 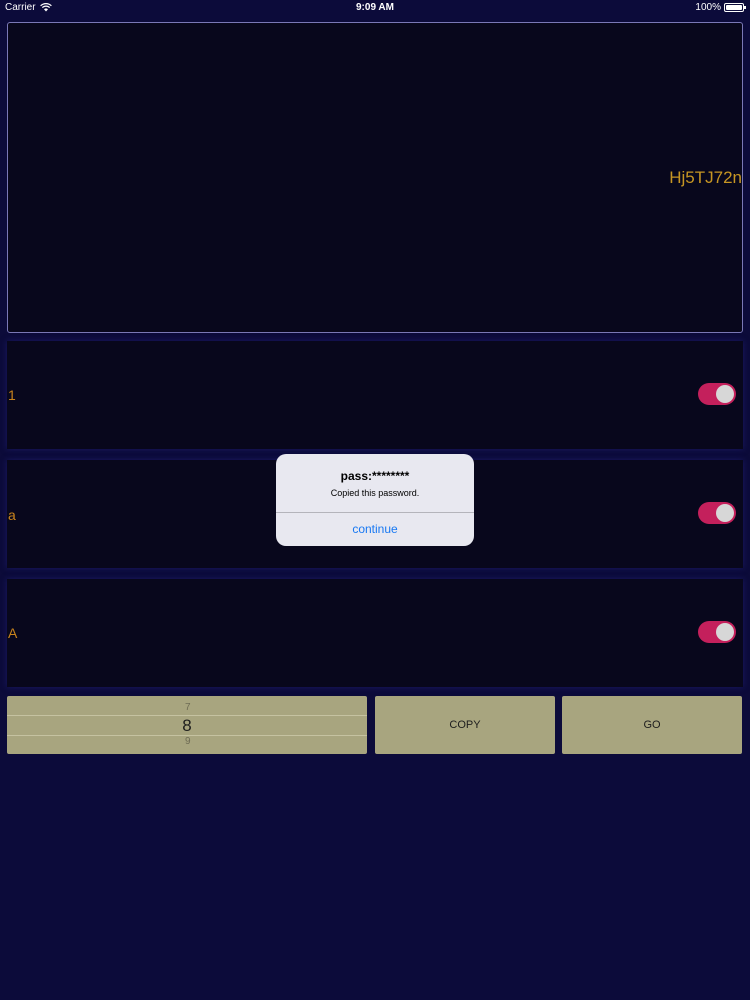 I want to click on option-row-digits: 1, so click(x=375, y=395).